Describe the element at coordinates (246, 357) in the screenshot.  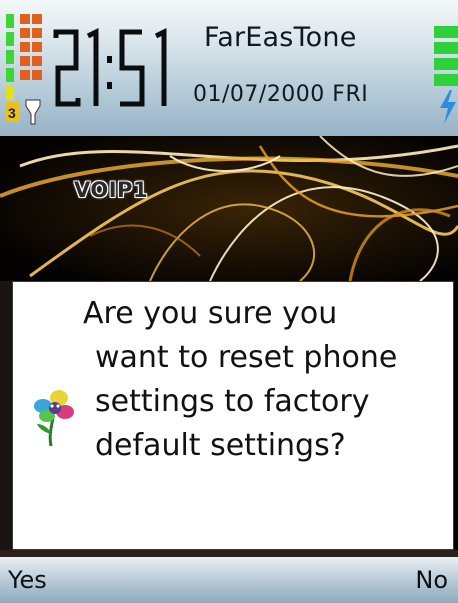
I see `dialog-line-2: want to reset phone` at that location.